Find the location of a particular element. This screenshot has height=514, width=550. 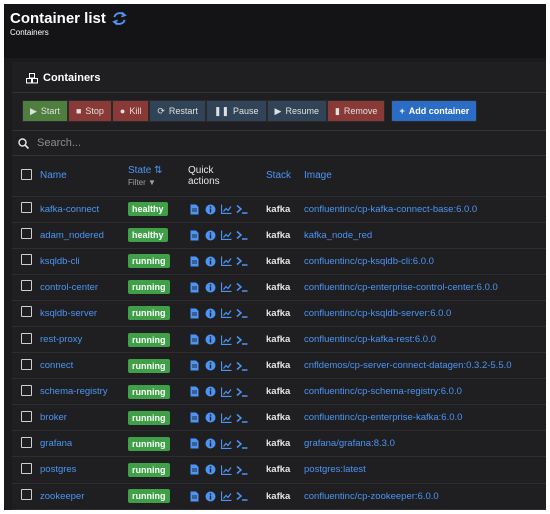

column-state-header: State ⇅ is located at coordinates (145, 170).